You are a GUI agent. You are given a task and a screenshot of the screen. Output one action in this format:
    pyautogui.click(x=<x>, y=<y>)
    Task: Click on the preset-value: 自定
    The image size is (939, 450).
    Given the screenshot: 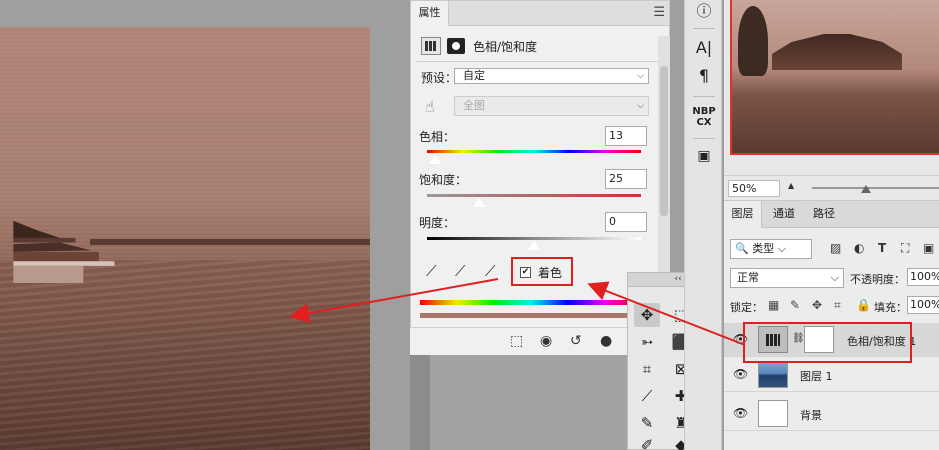 What is the action you would take?
    pyautogui.click(x=474, y=75)
    